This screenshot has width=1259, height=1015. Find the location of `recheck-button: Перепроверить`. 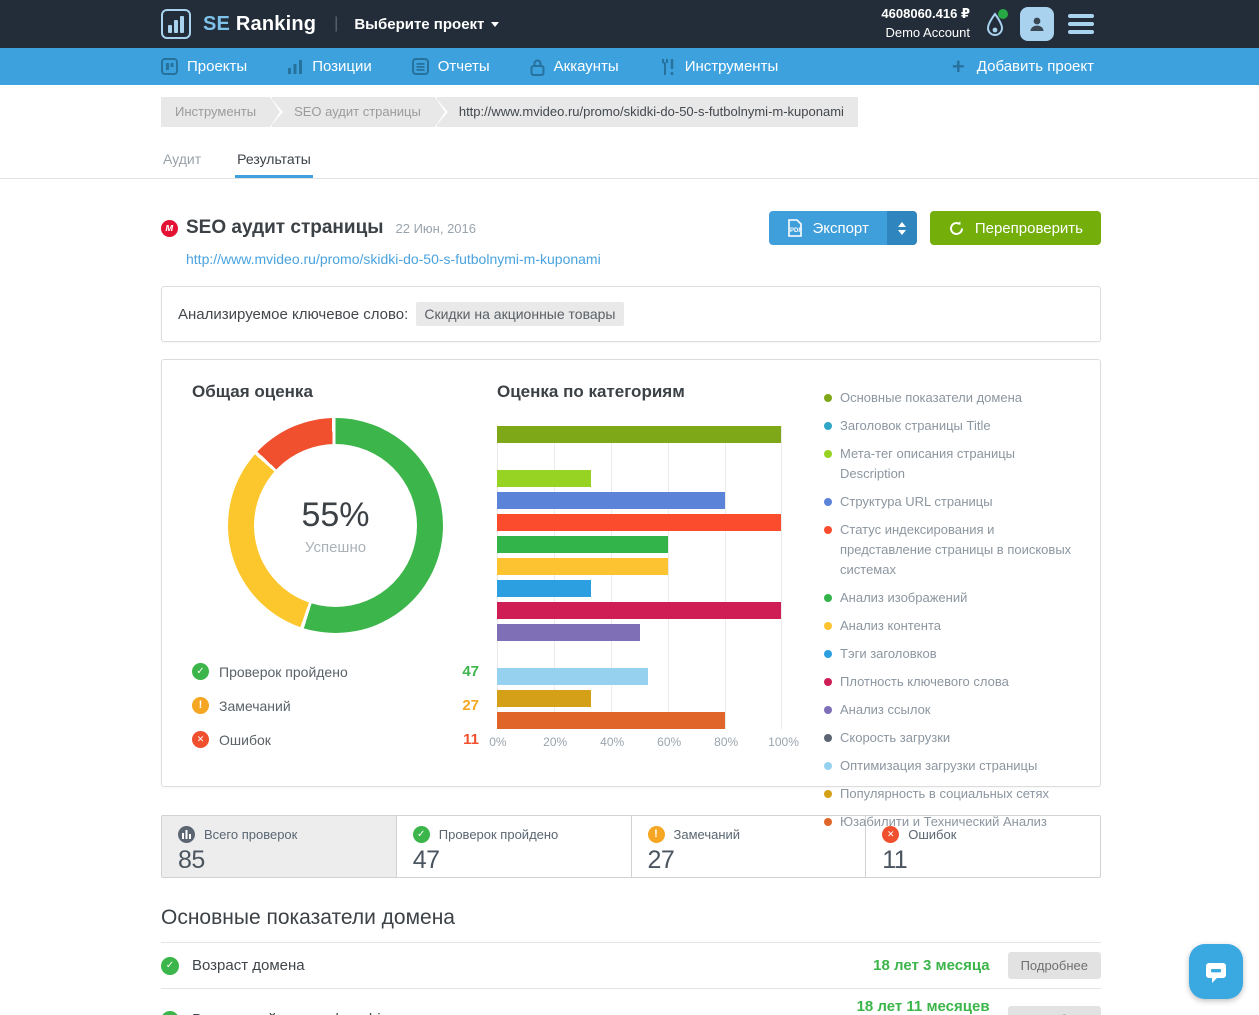

recheck-button: Перепроверить is located at coordinates (1015, 228).